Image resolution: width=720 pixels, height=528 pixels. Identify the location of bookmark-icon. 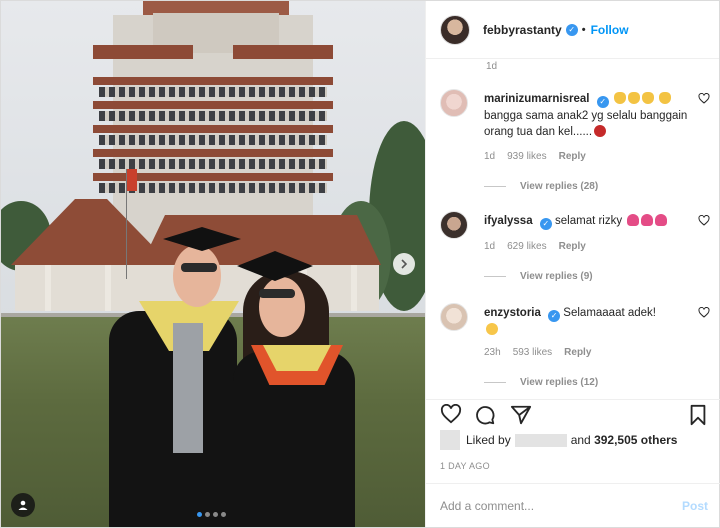
(698, 415).